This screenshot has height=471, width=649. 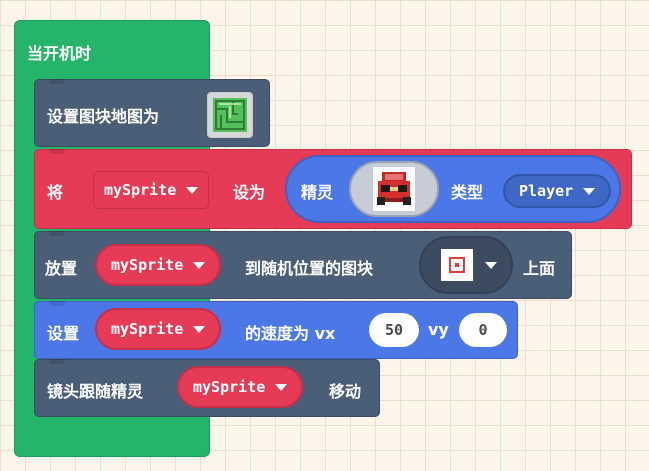 What do you see at coordinates (546, 191) in the screenshot?
I see `sprite-kind-value: Player` at bounding box center [546, 191].